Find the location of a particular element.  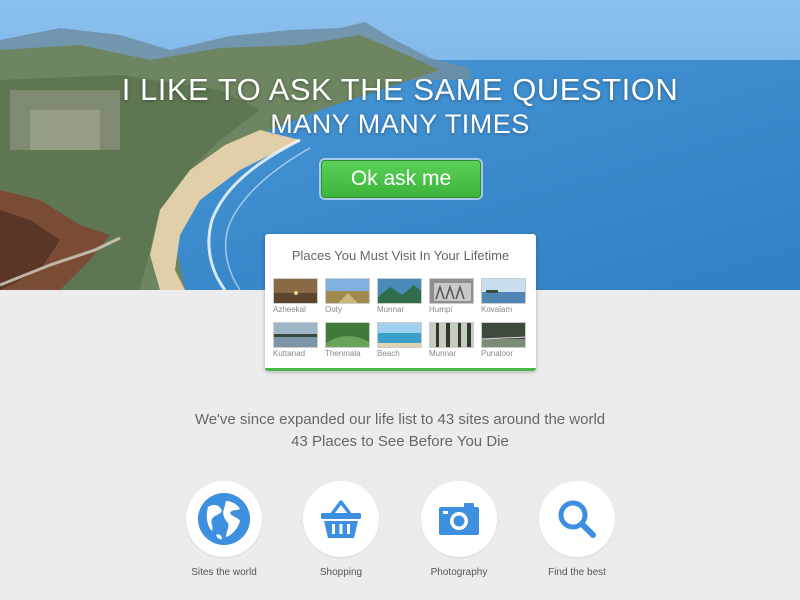

place-thumbnail-kuttanad: Kuttanad is located at coordinates (295, 340).